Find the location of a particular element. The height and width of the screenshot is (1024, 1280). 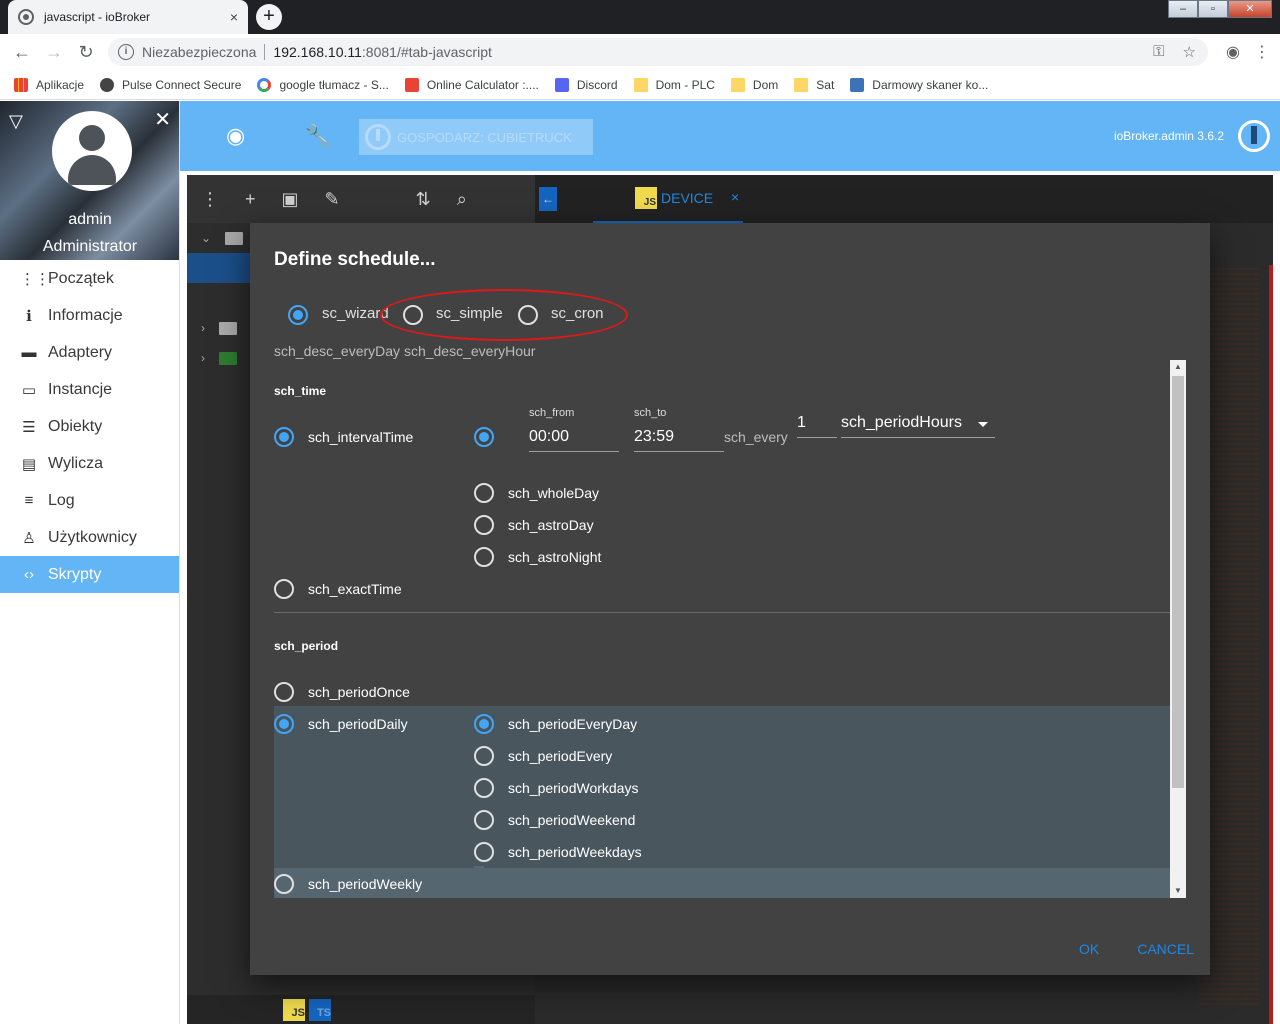

key-icon: ⚿ is located at coordinates (1158, 52).